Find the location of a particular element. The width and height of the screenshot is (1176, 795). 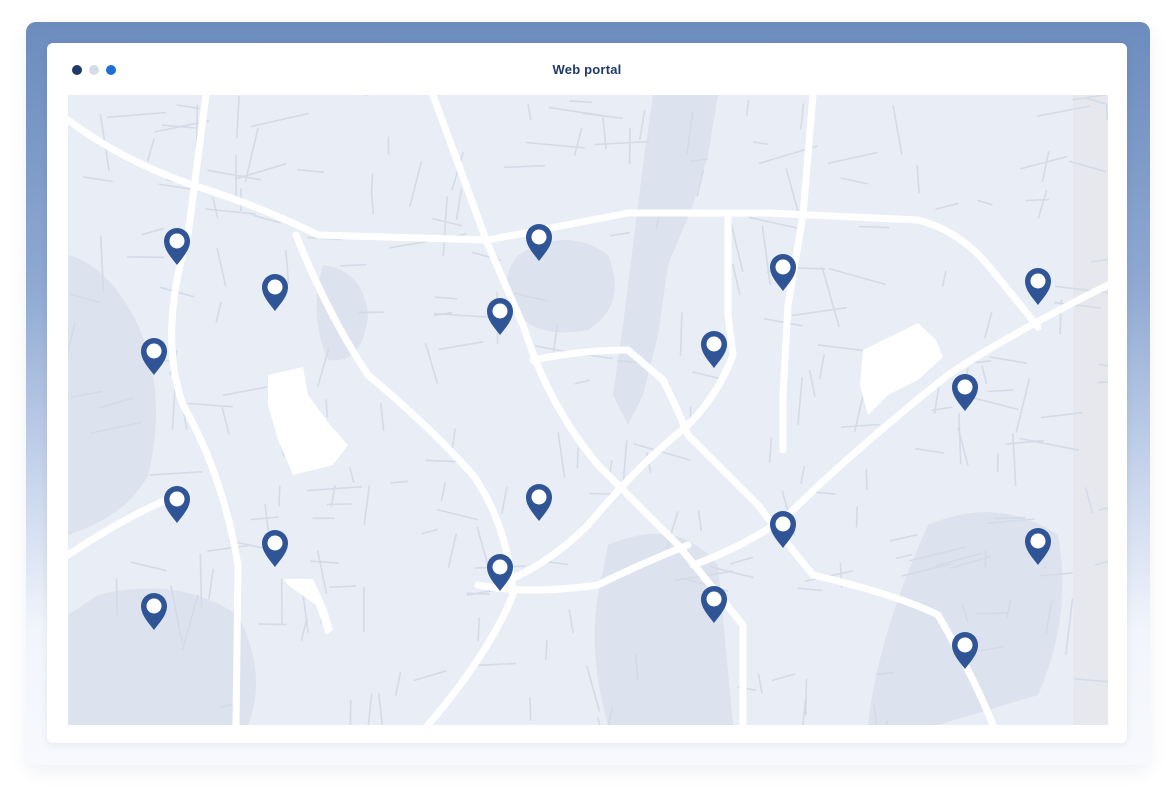

window-titlebar: Web portal is located at coordinates (587, 69).